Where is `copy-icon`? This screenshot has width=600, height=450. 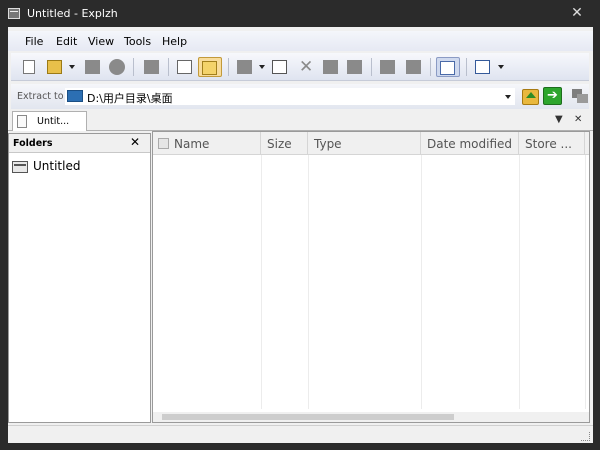 copy-icon is located at coordinates (330, 67).